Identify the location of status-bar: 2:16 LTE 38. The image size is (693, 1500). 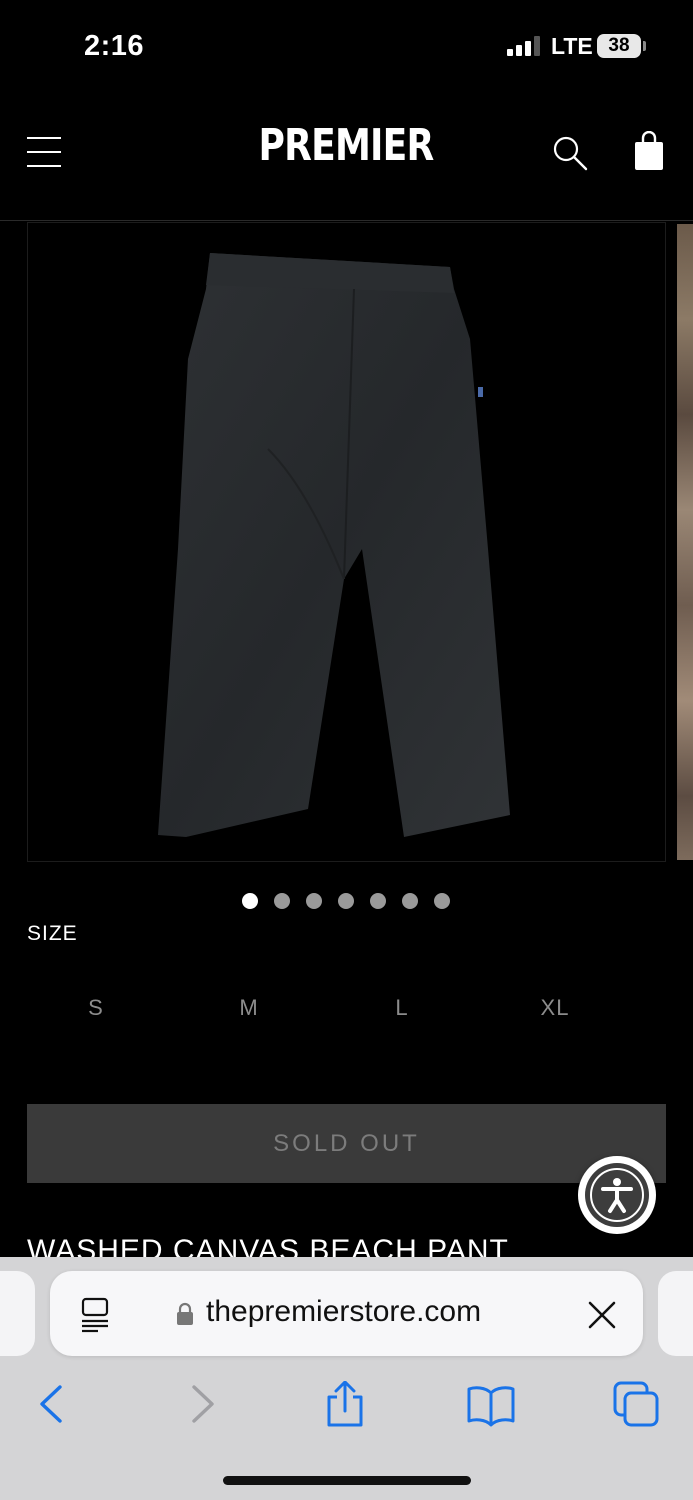
(346, 47).